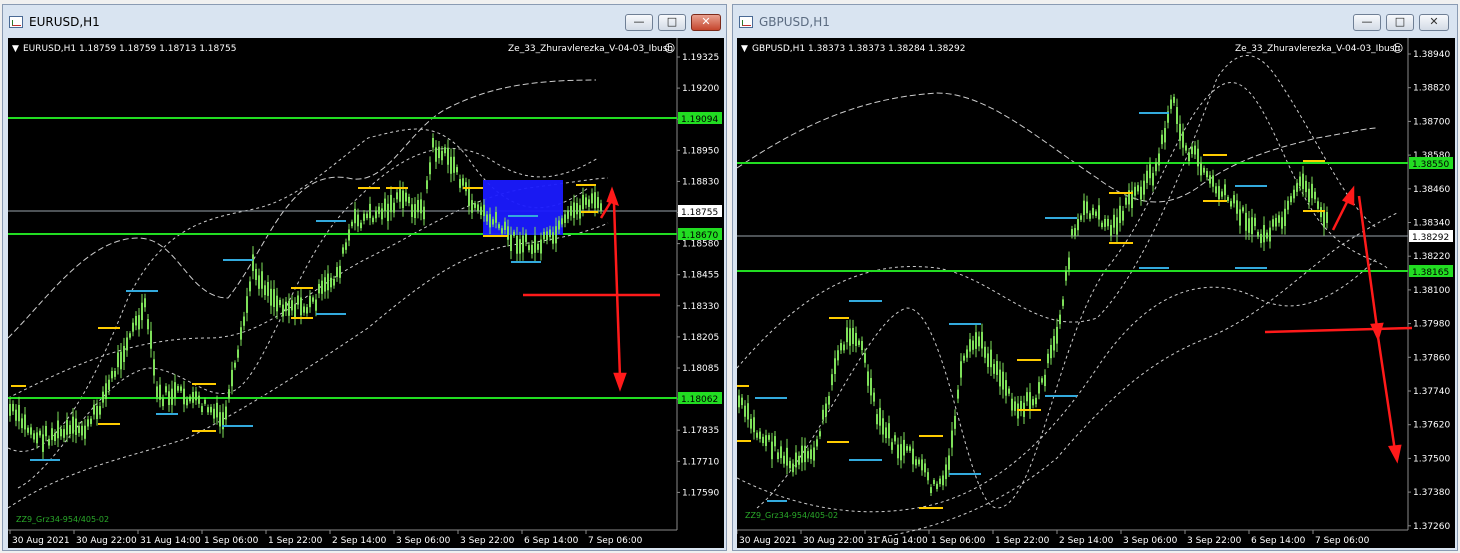  Describe the element at coordinates (359, 541) in the screenshot. I see `time-tick-label: 2 Sep 14:00` at that location.